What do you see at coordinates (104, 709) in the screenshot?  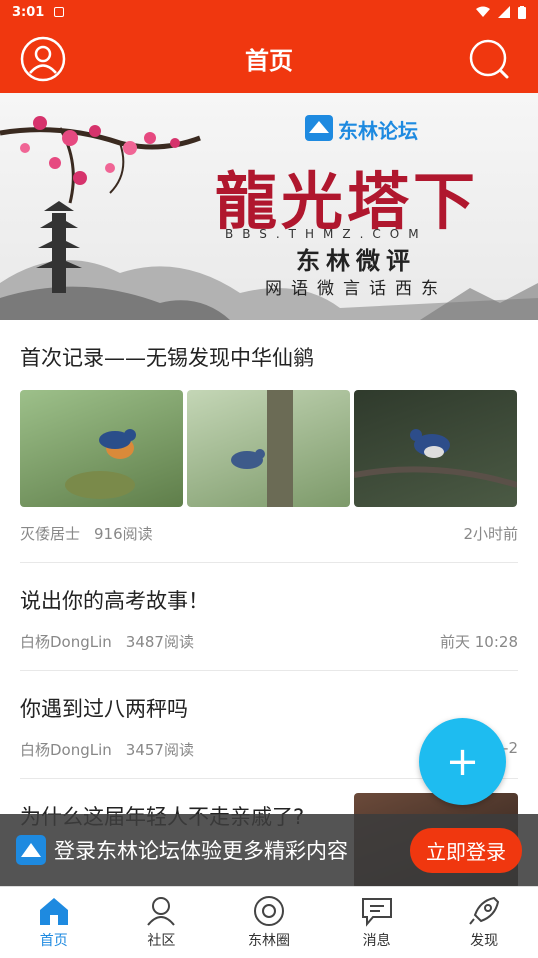 I see `post-title: 你遇到过八两秤吗` at bounding box center [104, 709].